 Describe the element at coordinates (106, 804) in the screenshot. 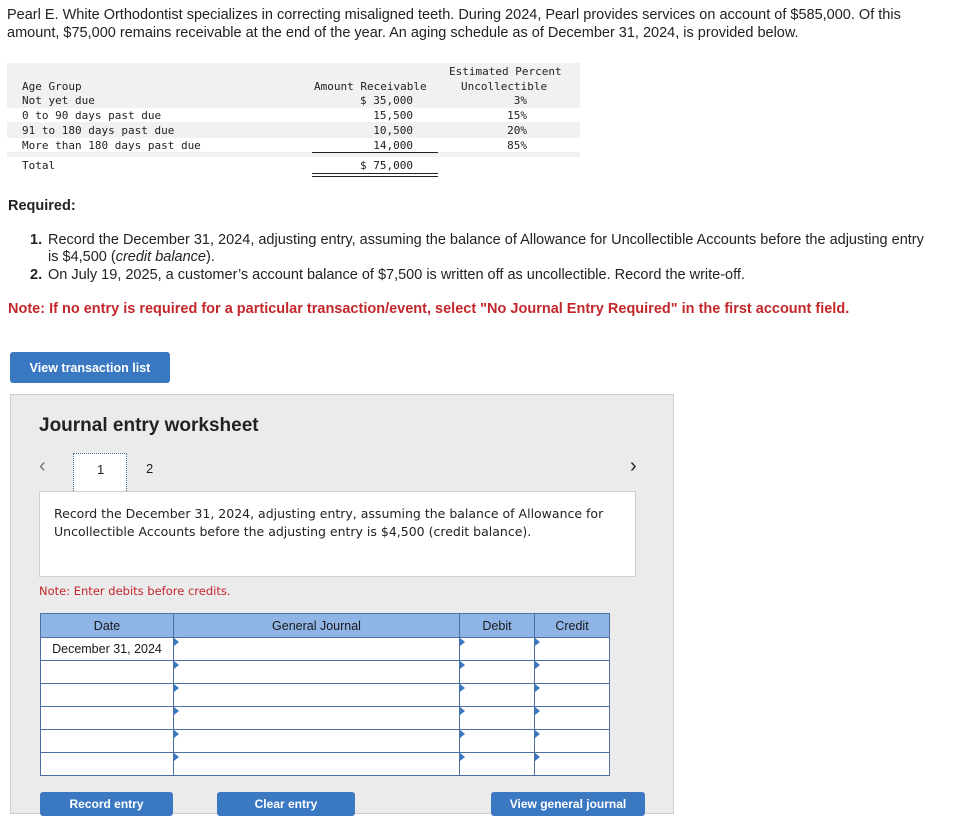

I see `record-entry-button: Record entry` at that location.